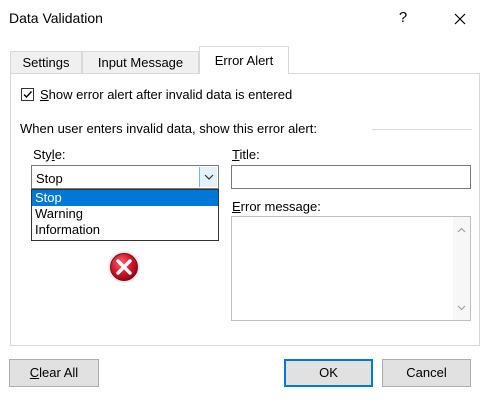 This screenshot has height=401, width=489. Describe the element at coordinates (140, 62) in the screenshot. I see `tab-input-message: Input Message` at that location.